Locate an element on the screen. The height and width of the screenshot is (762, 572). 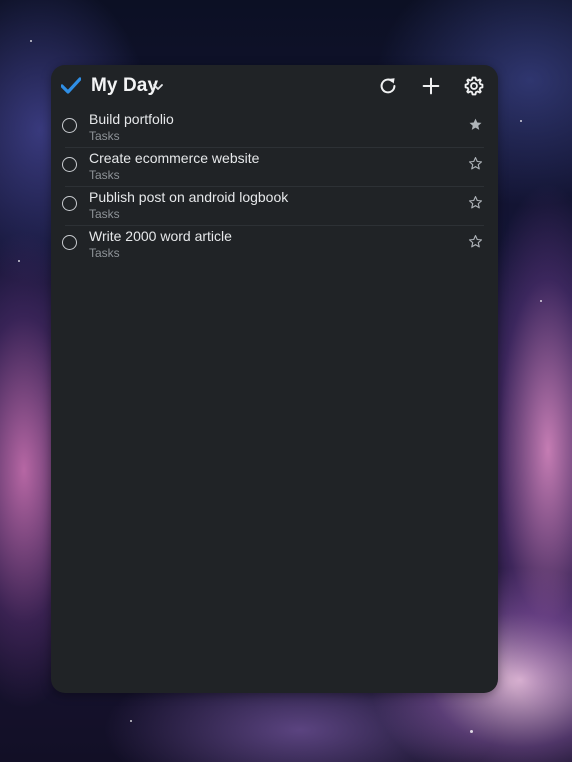
plus-icon is located at coordinates (431, 86).